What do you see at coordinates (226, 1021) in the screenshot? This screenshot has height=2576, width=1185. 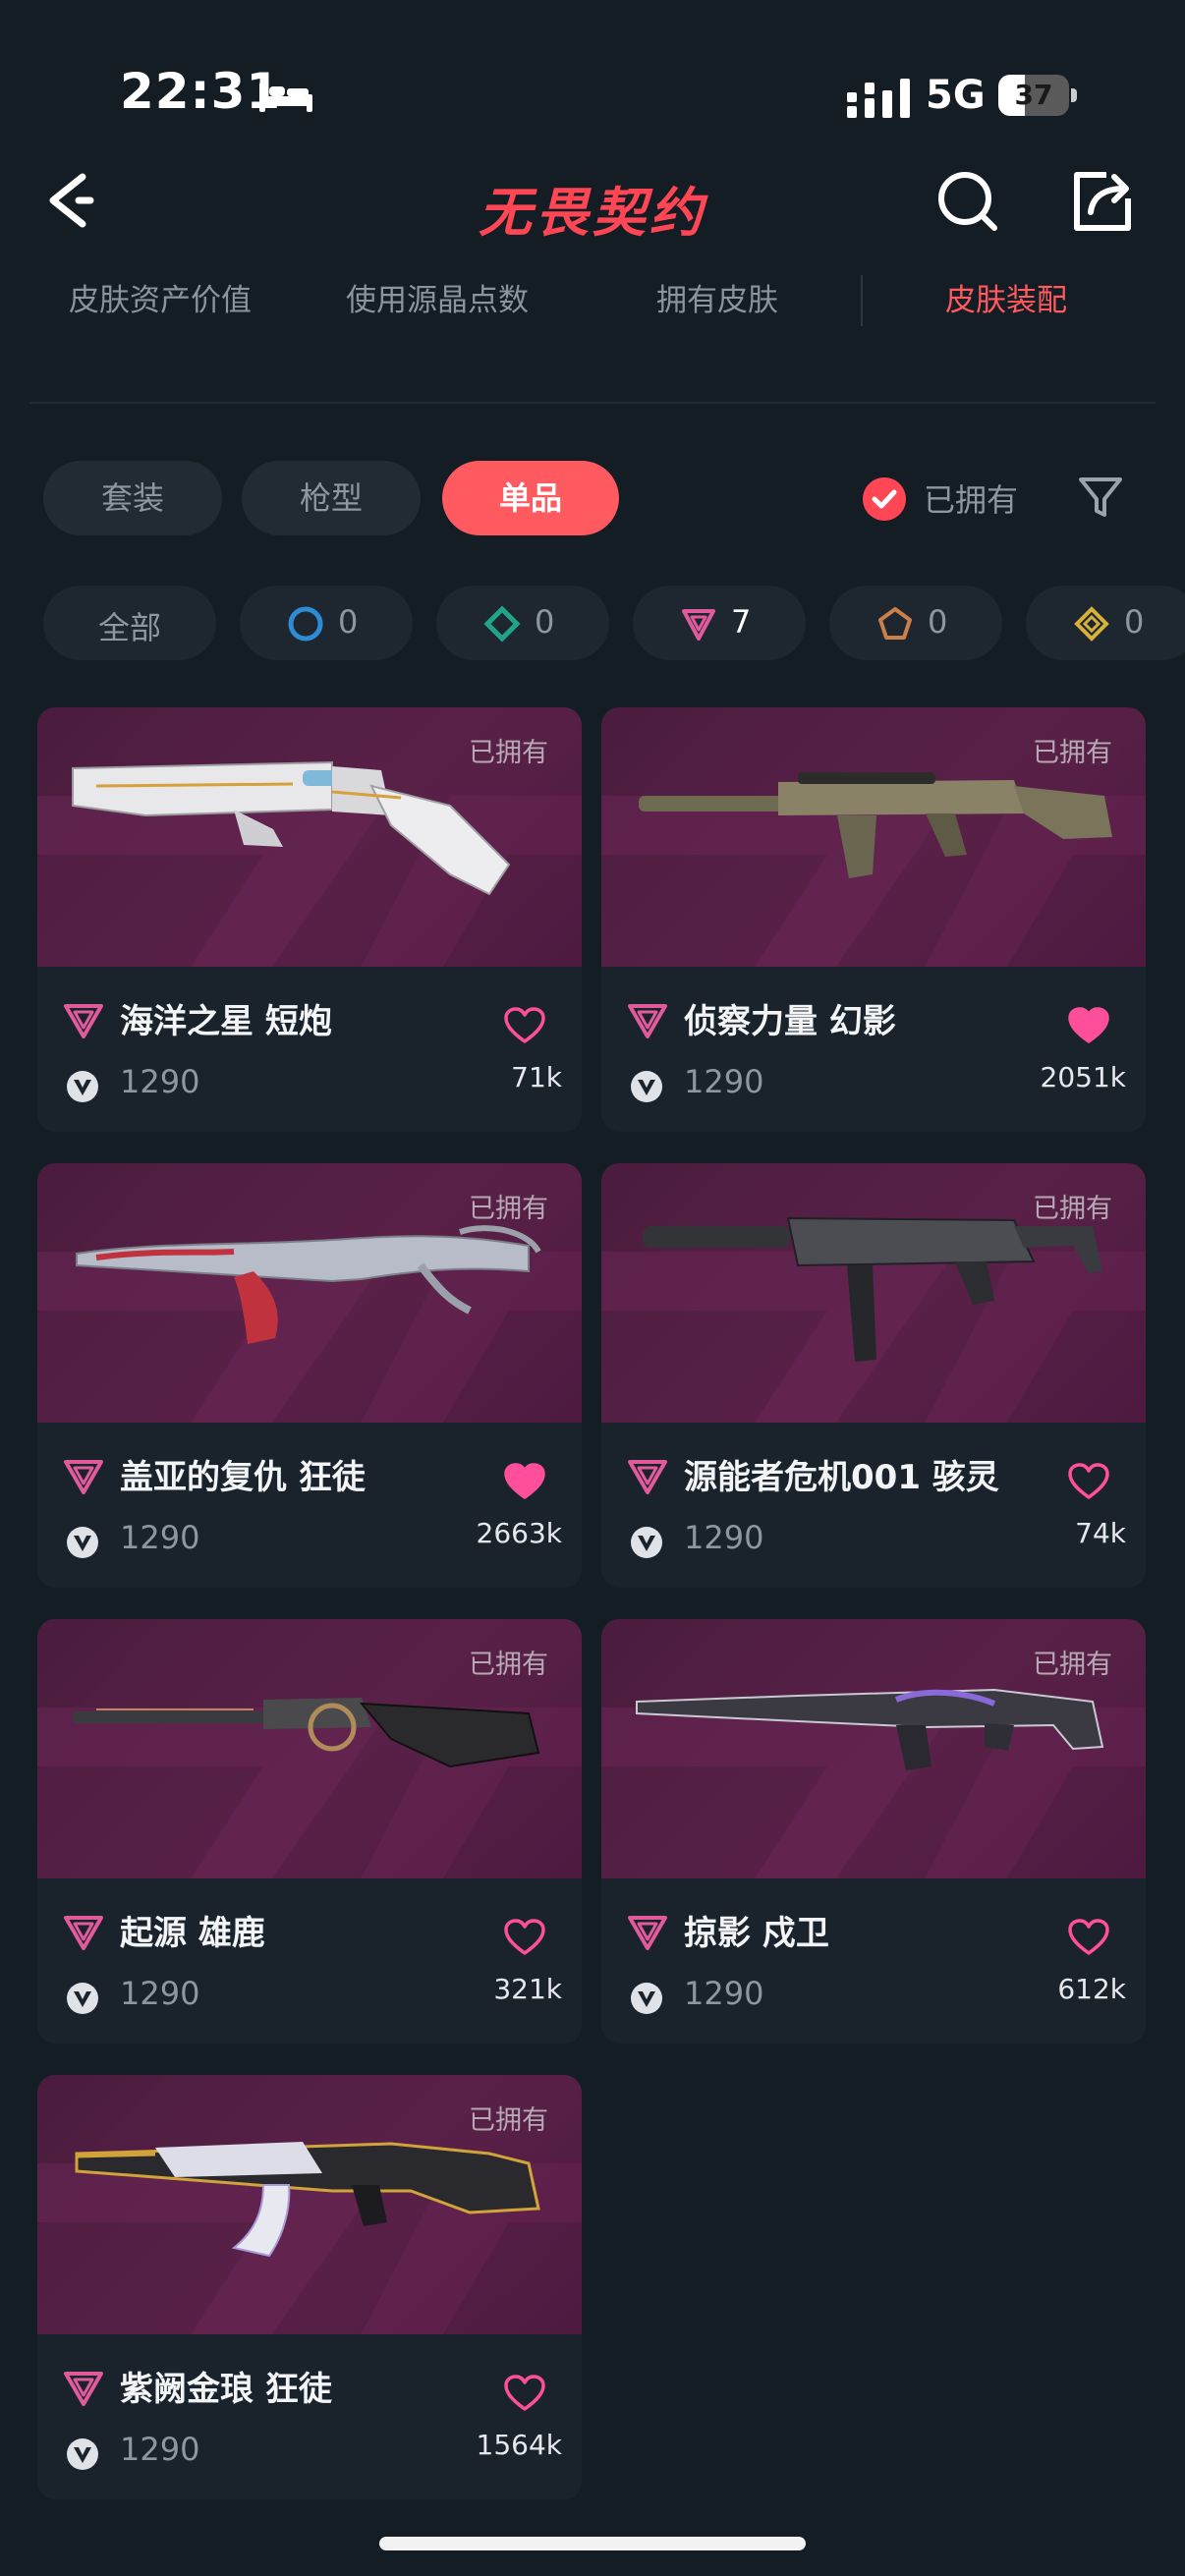 I see `skin-name: 海洋之星 短炮` at bounding box center [226, 1021].